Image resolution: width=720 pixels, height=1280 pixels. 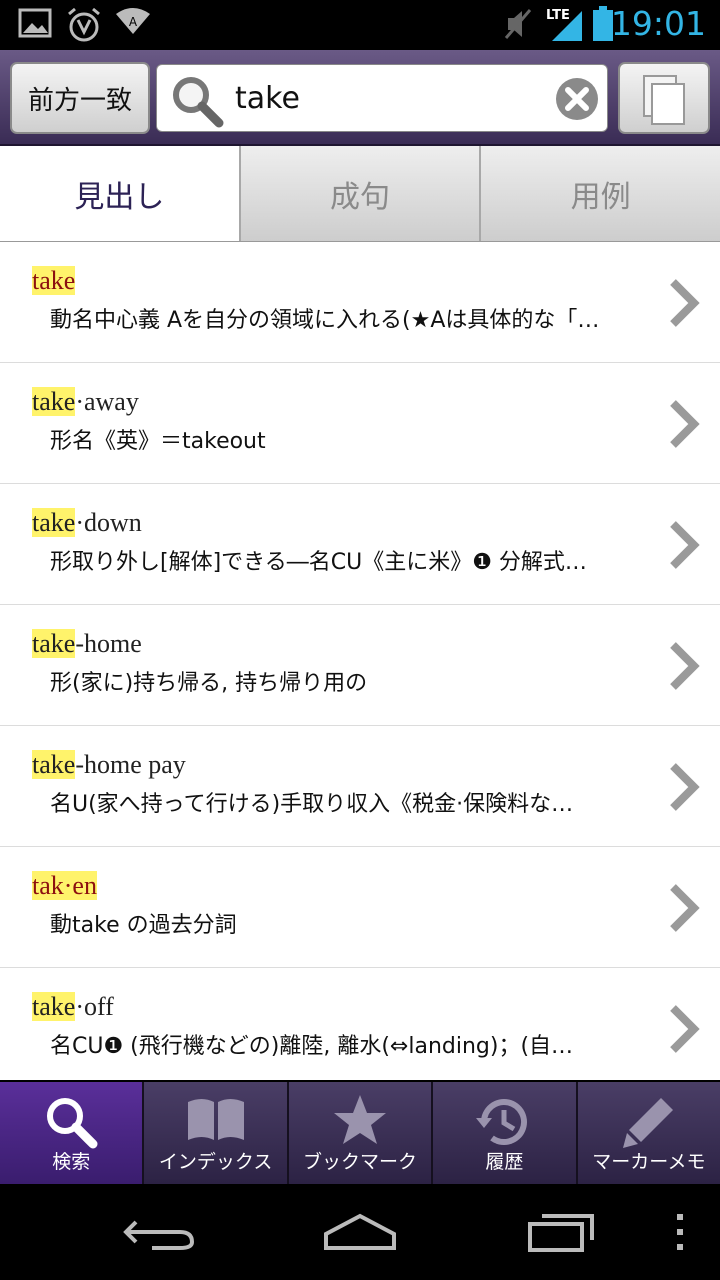 What do you see at coordinates (680, 1232) in the screenshot?
I see `overflow-menu-icon` at bounding box center [680, 1232].